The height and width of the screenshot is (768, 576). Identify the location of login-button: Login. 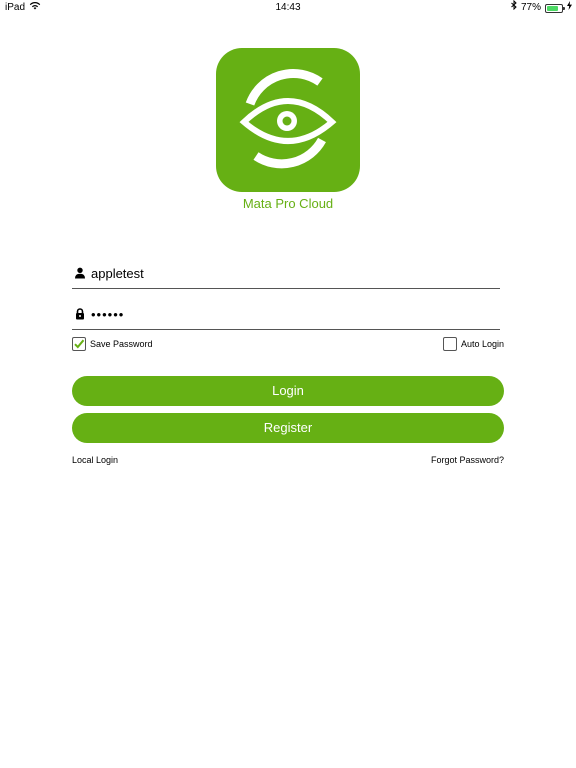
(288, 391).